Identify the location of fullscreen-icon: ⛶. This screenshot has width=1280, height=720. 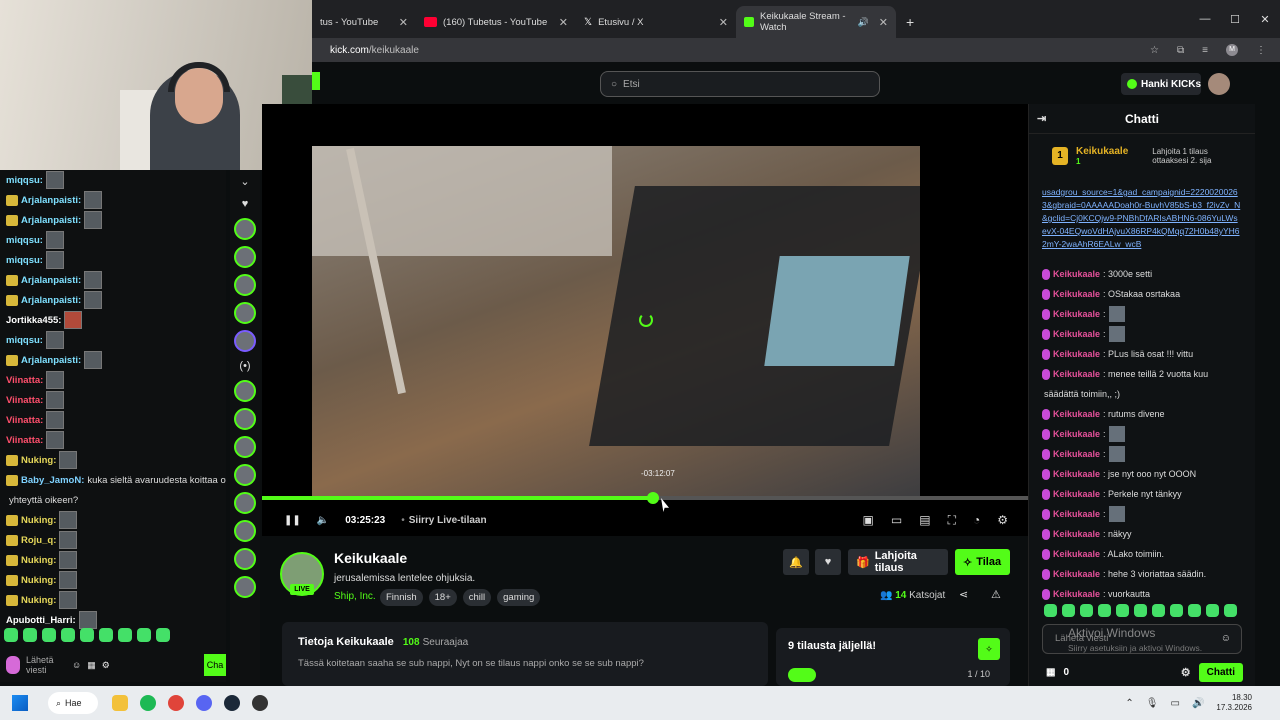
(952, 520).